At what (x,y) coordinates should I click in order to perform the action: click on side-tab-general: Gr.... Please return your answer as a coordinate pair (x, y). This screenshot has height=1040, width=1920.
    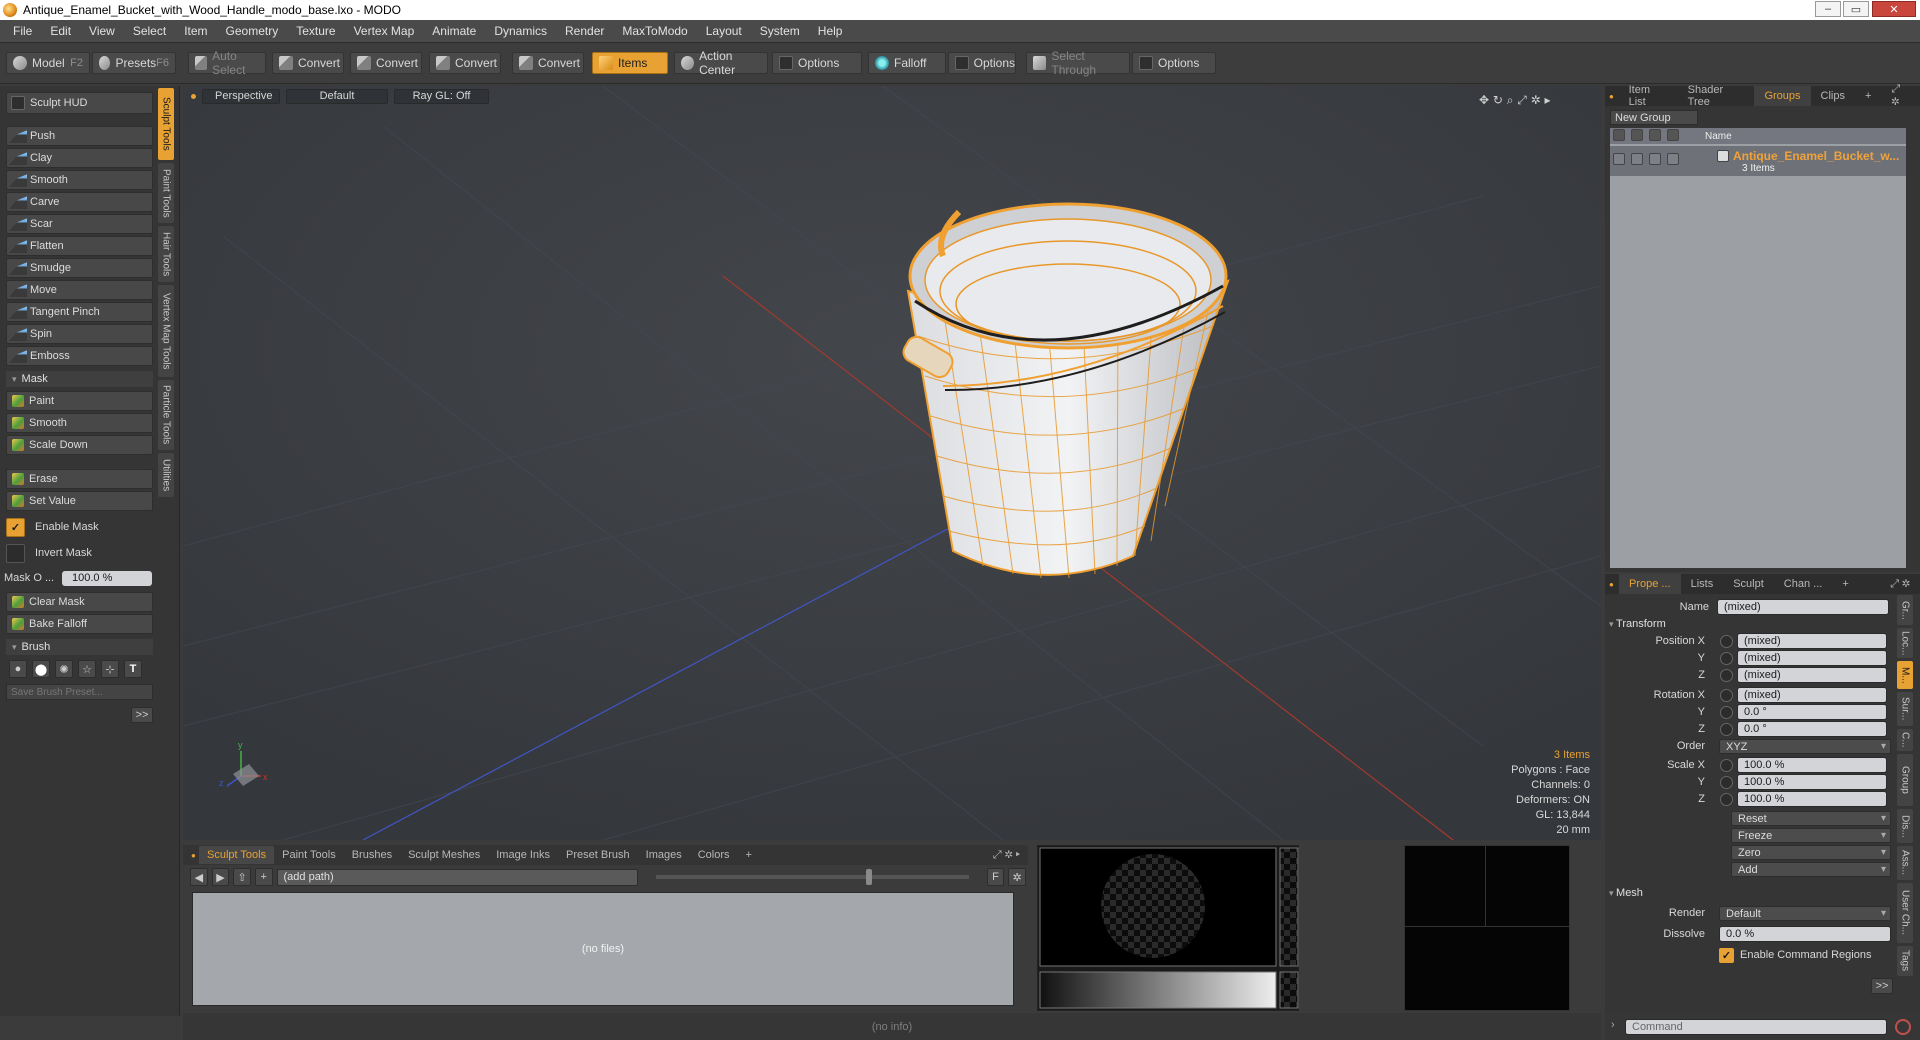
    Looking at the image, I should click on (1905, 610).